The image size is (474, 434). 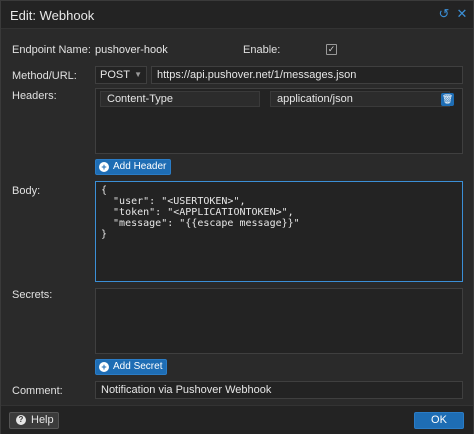 What do you see at coordinates (444, 14) in the screenshot?
I see `reset-icon: ↺` at bounding box center [444, 14].